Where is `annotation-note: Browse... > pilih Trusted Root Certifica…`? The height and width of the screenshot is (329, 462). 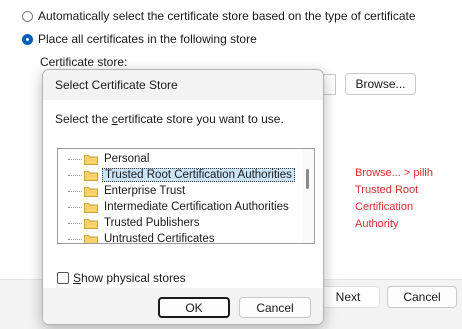
annotation-note: Browse... > pilih Trusted Root Certifica… is located at coordinates (394, 198).